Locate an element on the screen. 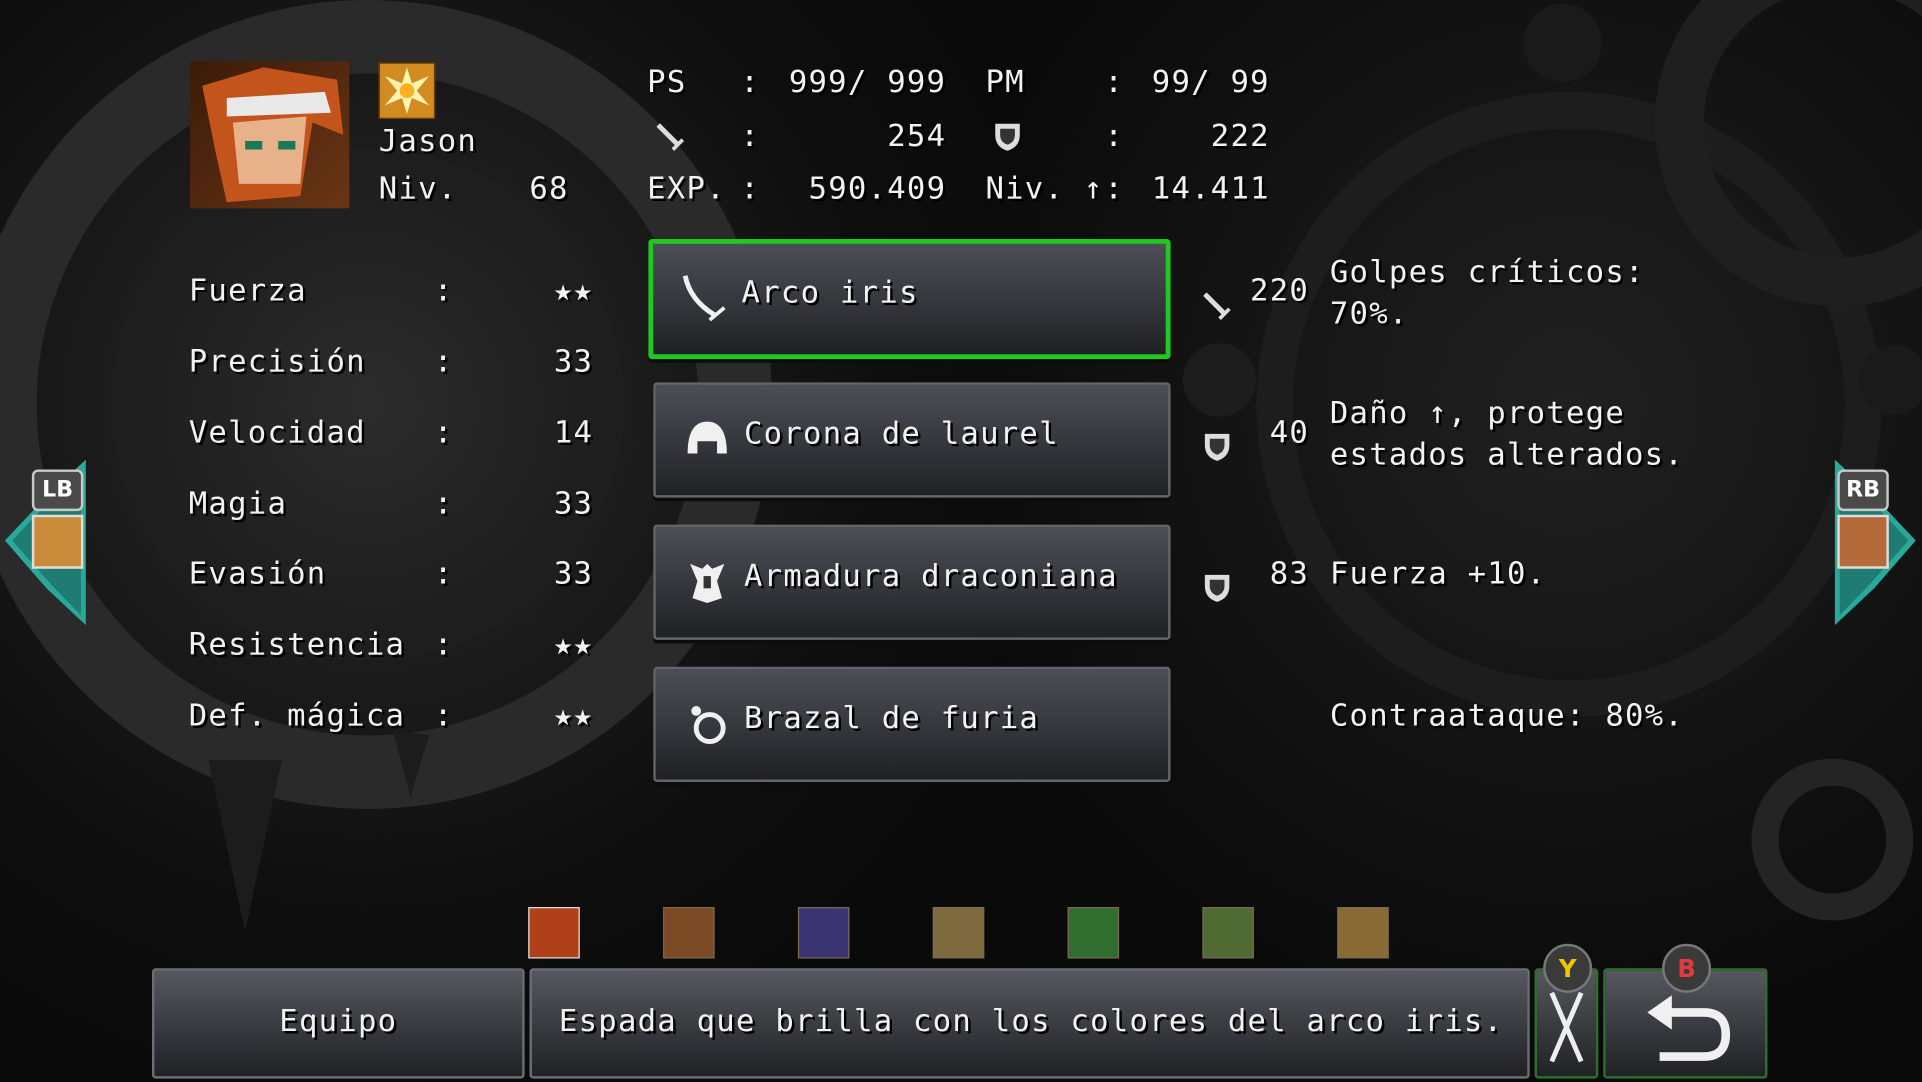 Image resolution: width=1922 pixels, height=1082 pixels. defense-icon is located at coordinates (1007, 137).